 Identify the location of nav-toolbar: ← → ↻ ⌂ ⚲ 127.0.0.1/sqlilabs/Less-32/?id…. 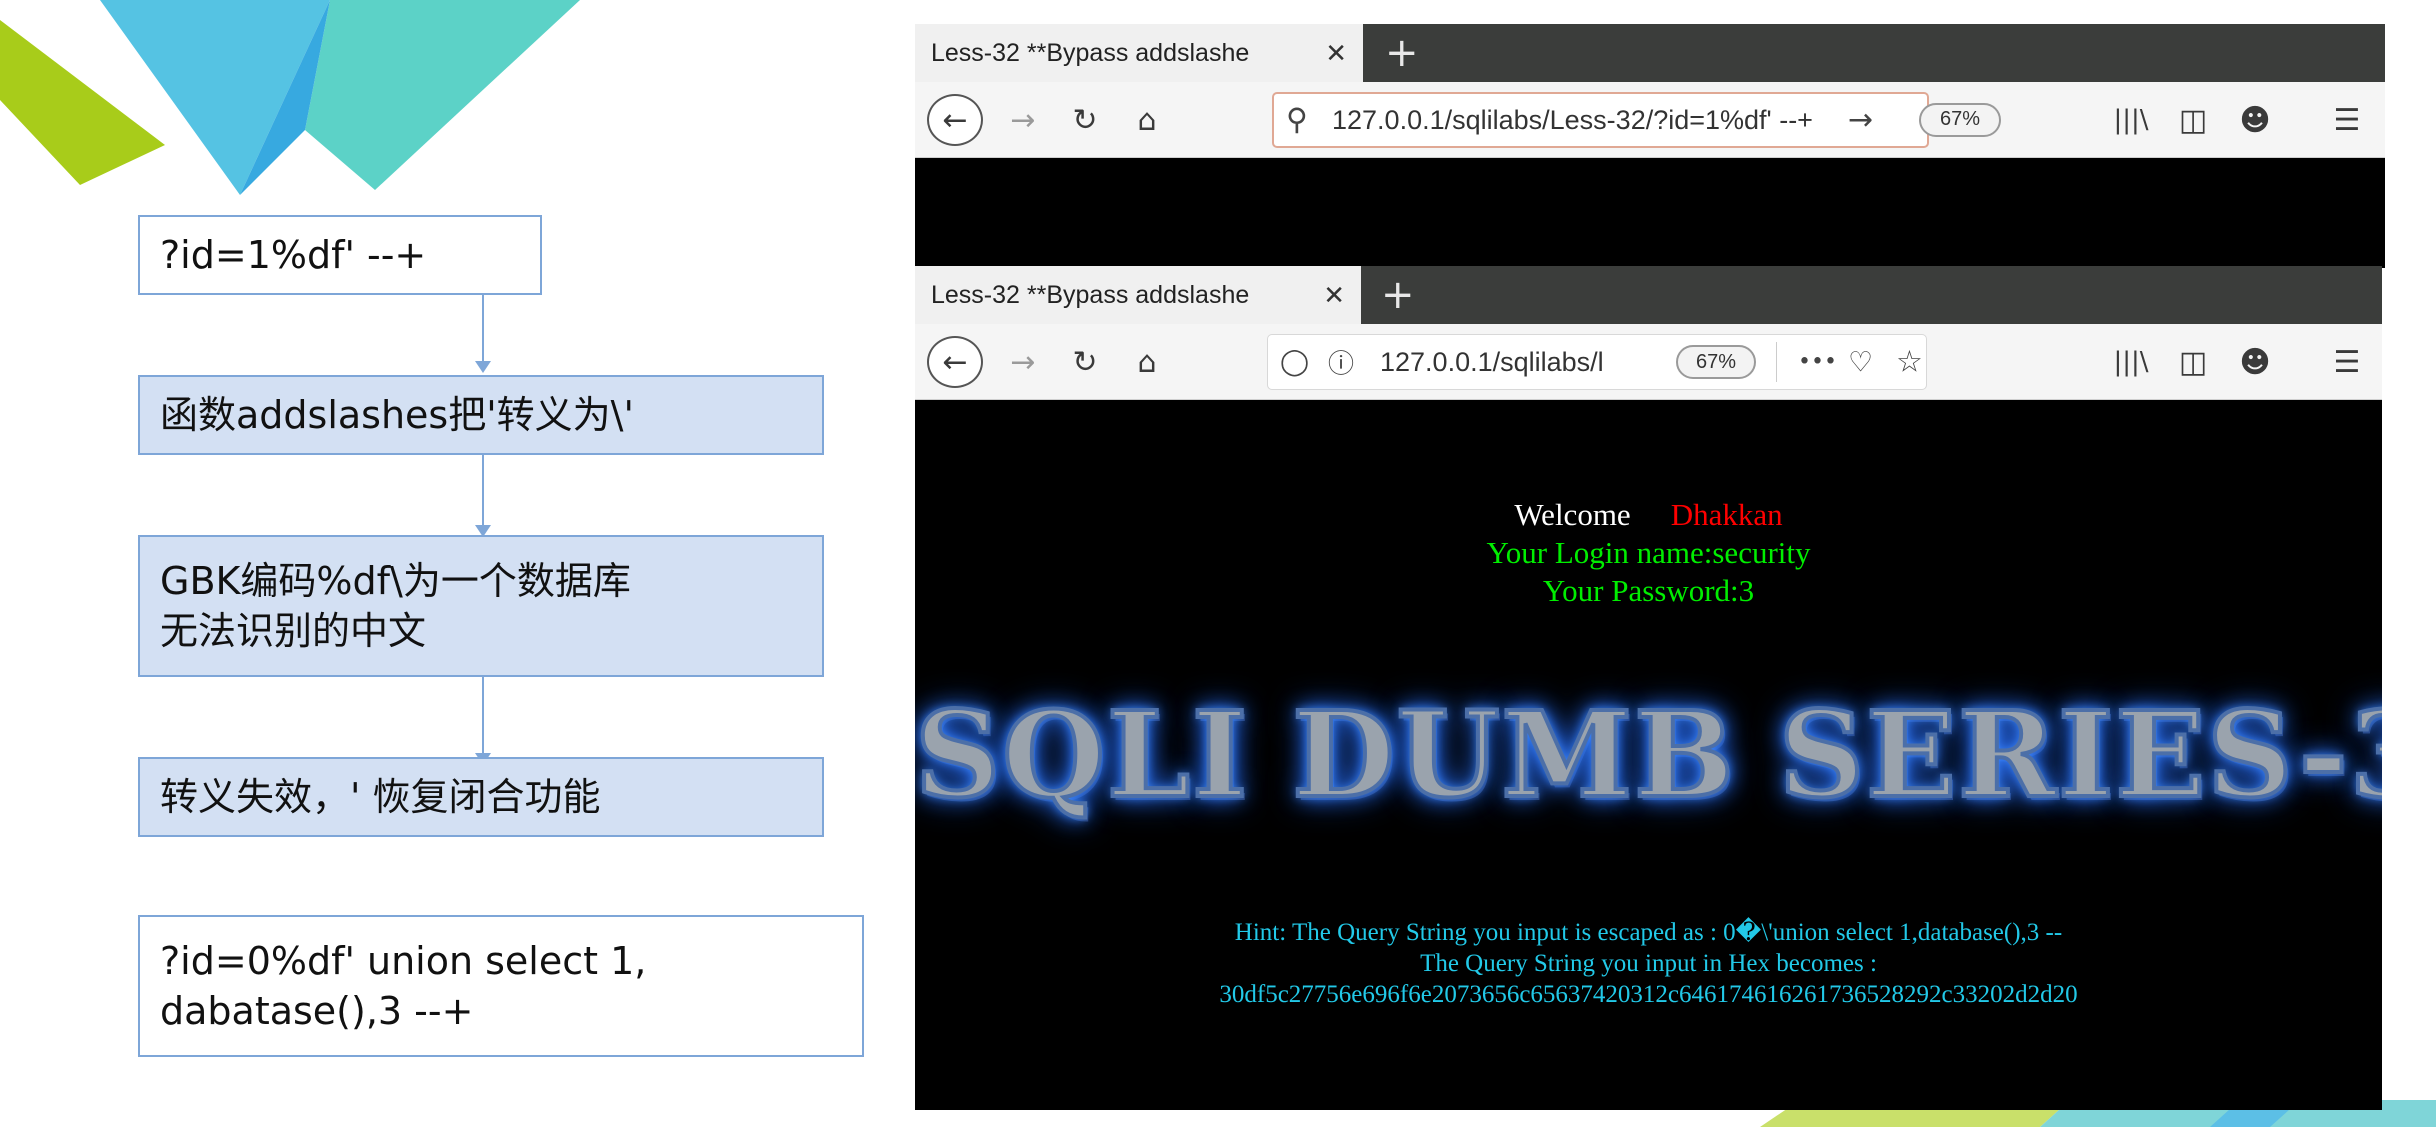
(1650, 120).